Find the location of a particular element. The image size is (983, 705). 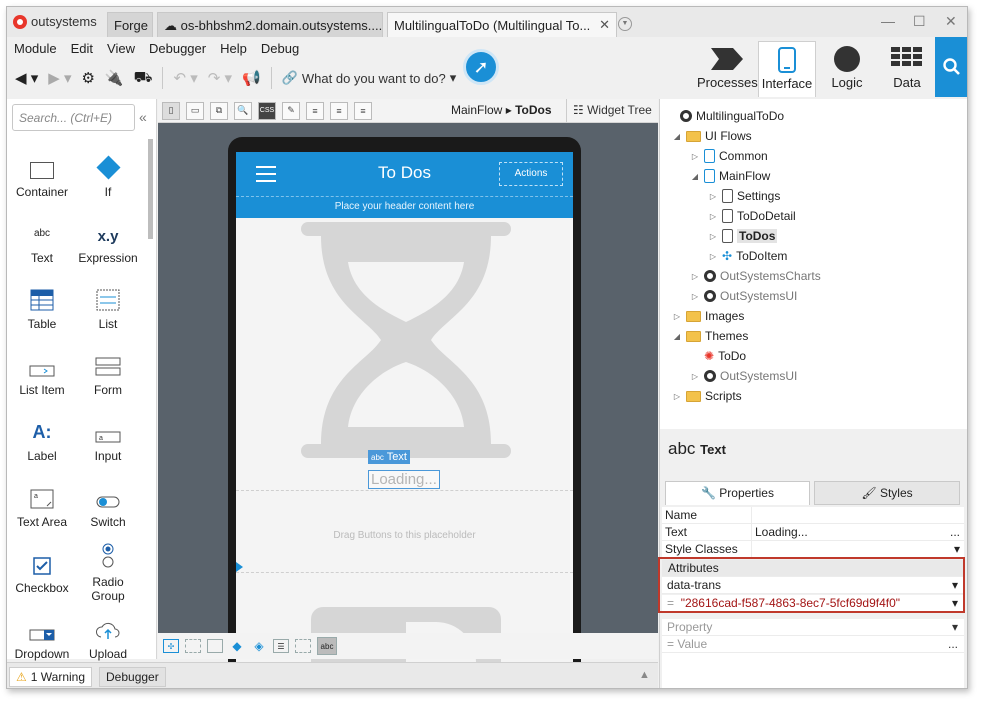

tool-checkbox: Checkbox is located at coordinates (42, 571).